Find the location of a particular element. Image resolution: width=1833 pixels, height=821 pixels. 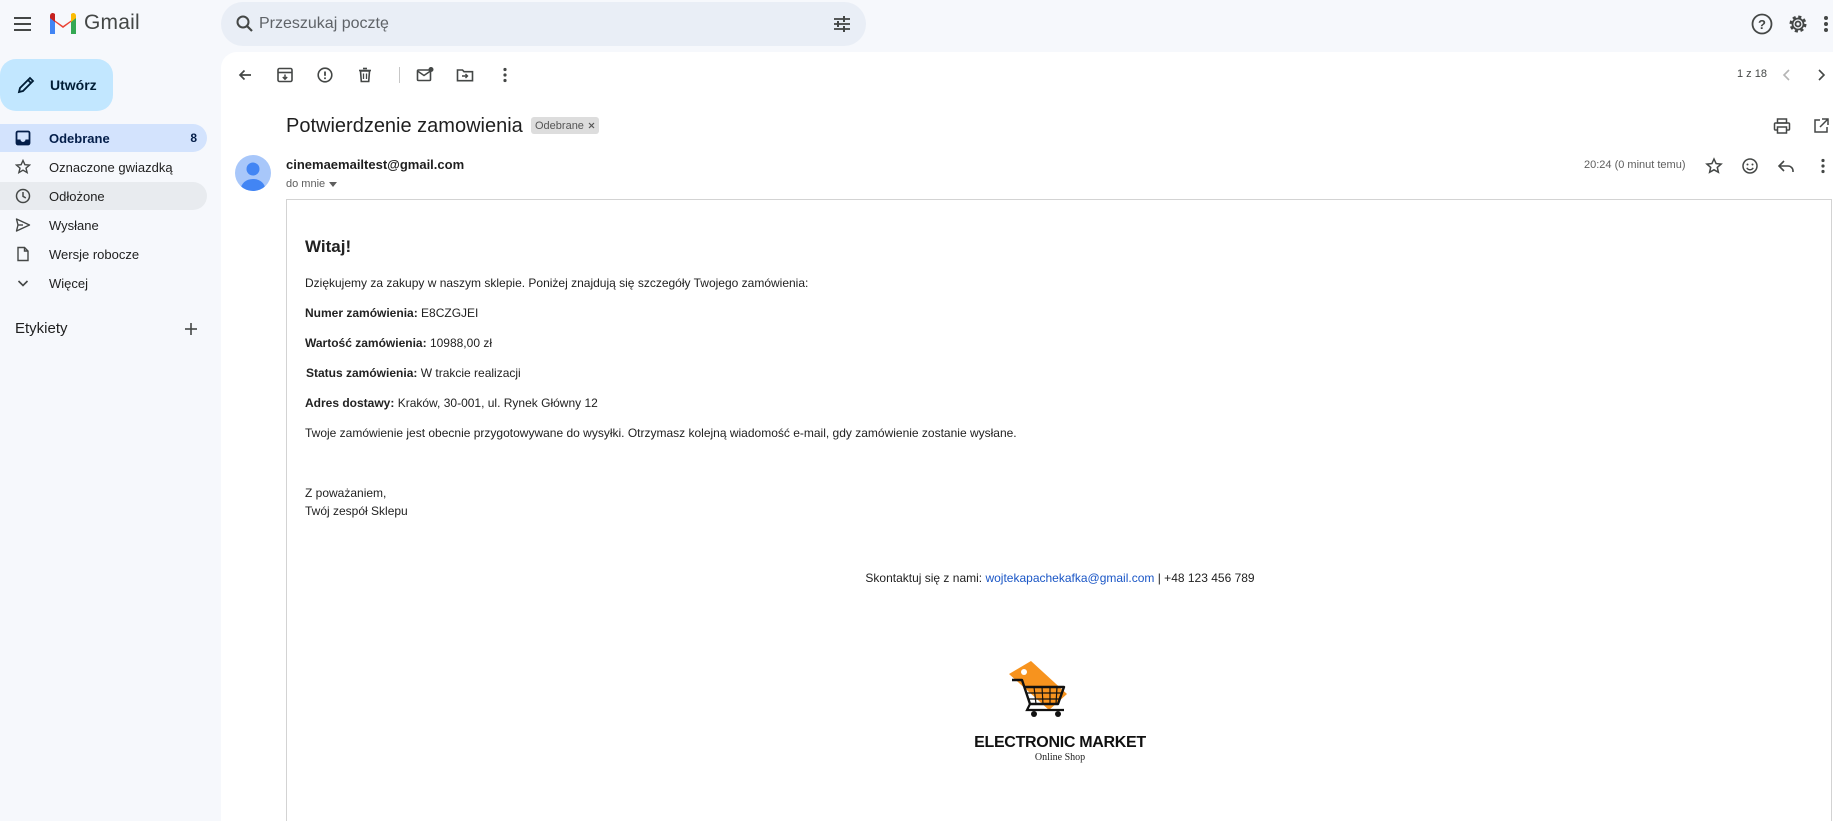

shop-name: ELECTRONIC MARKET is located at coordinates (1060, 742).